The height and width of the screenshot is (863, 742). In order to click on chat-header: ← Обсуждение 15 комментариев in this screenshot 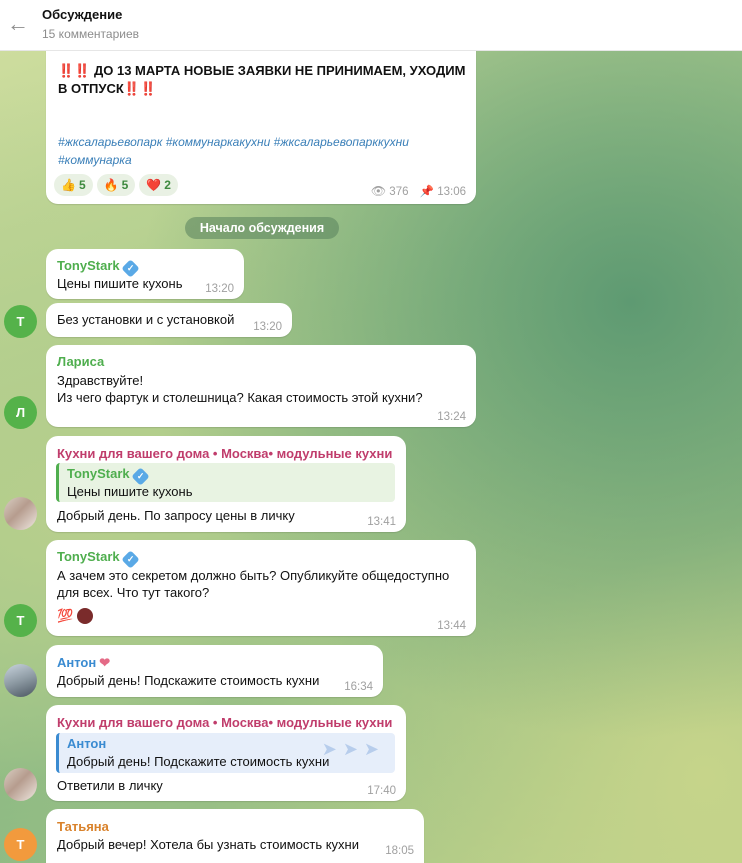, I will do `click(371, 25)`.